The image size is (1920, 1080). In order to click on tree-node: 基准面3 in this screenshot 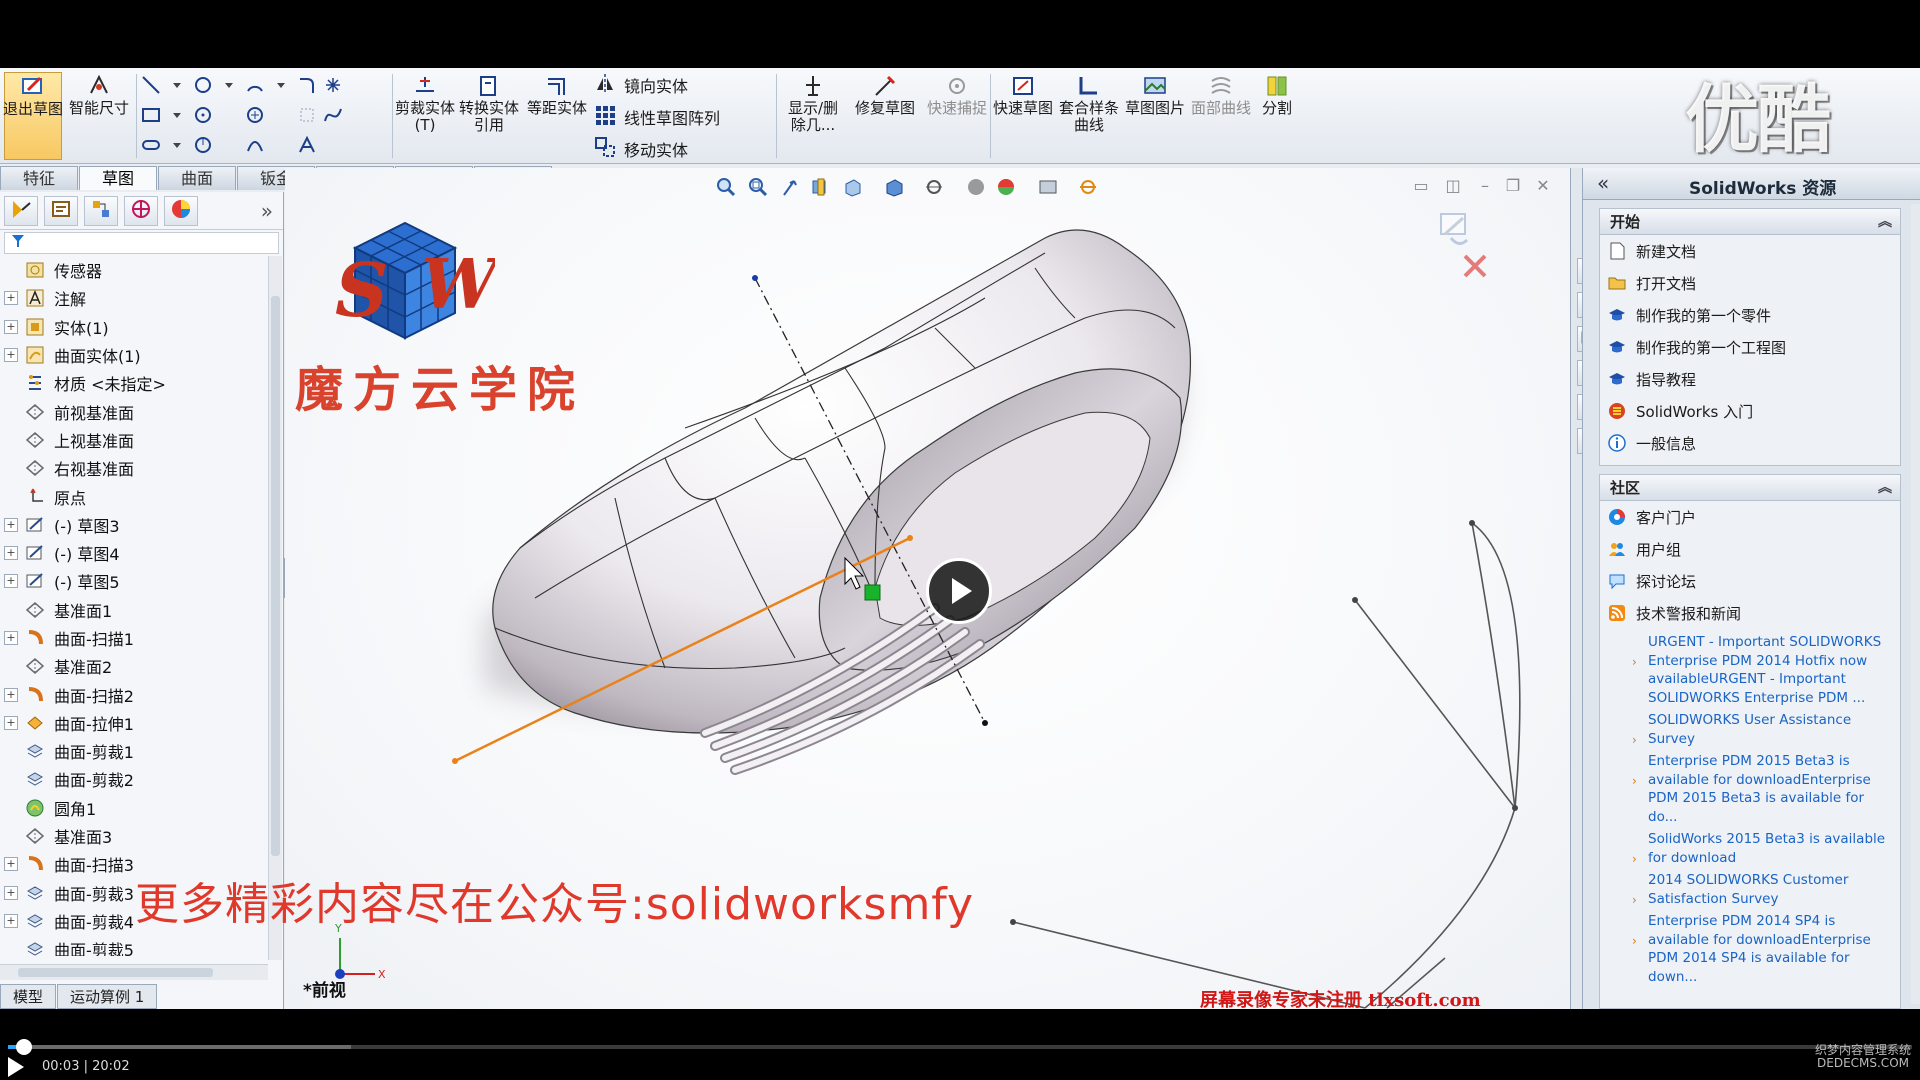, I will do `click(134, 836)`.